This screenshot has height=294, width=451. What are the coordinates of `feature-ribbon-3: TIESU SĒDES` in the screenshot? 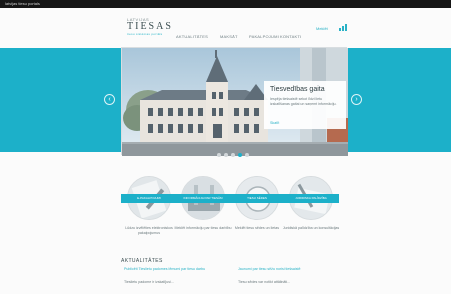 It's located at (257, 198).